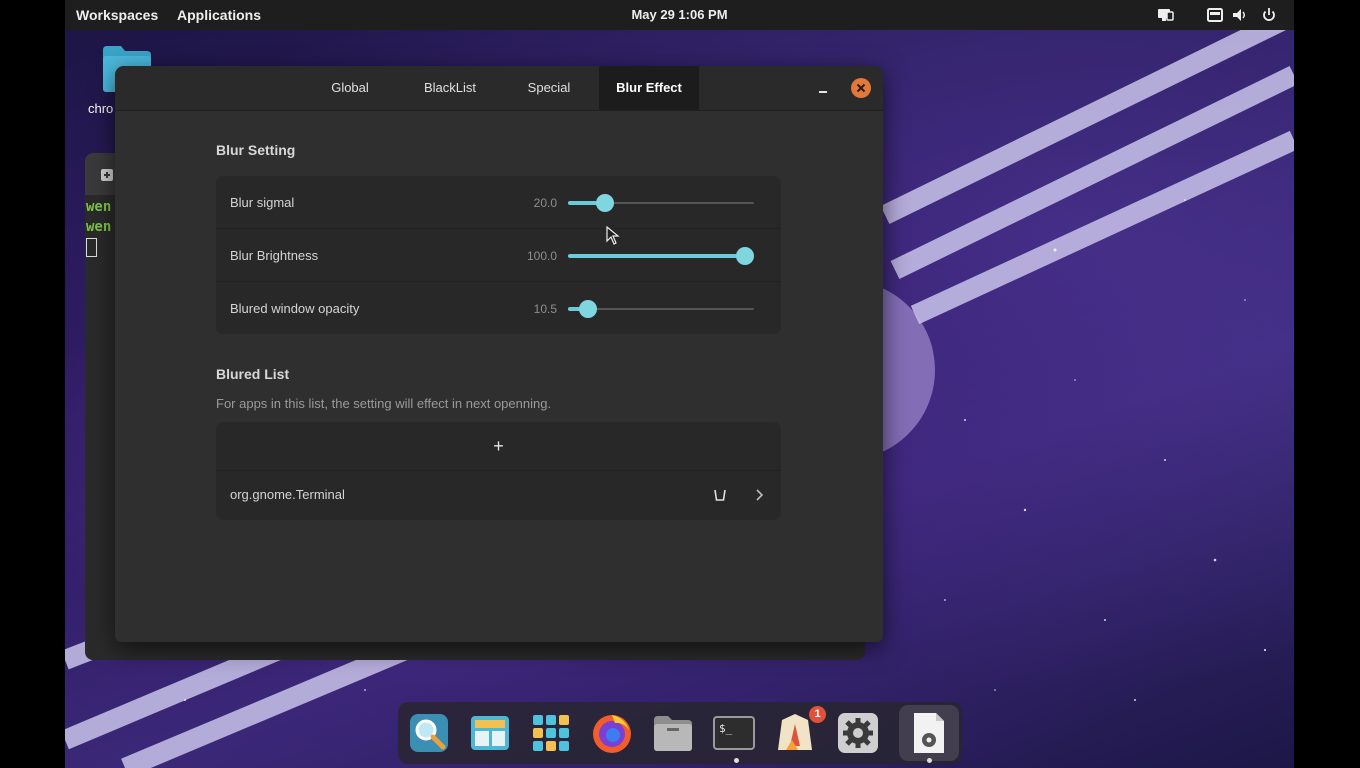  Describe the element at coordinates (101, 108) in the screenshot. I see `folder-label: chro` at that location.